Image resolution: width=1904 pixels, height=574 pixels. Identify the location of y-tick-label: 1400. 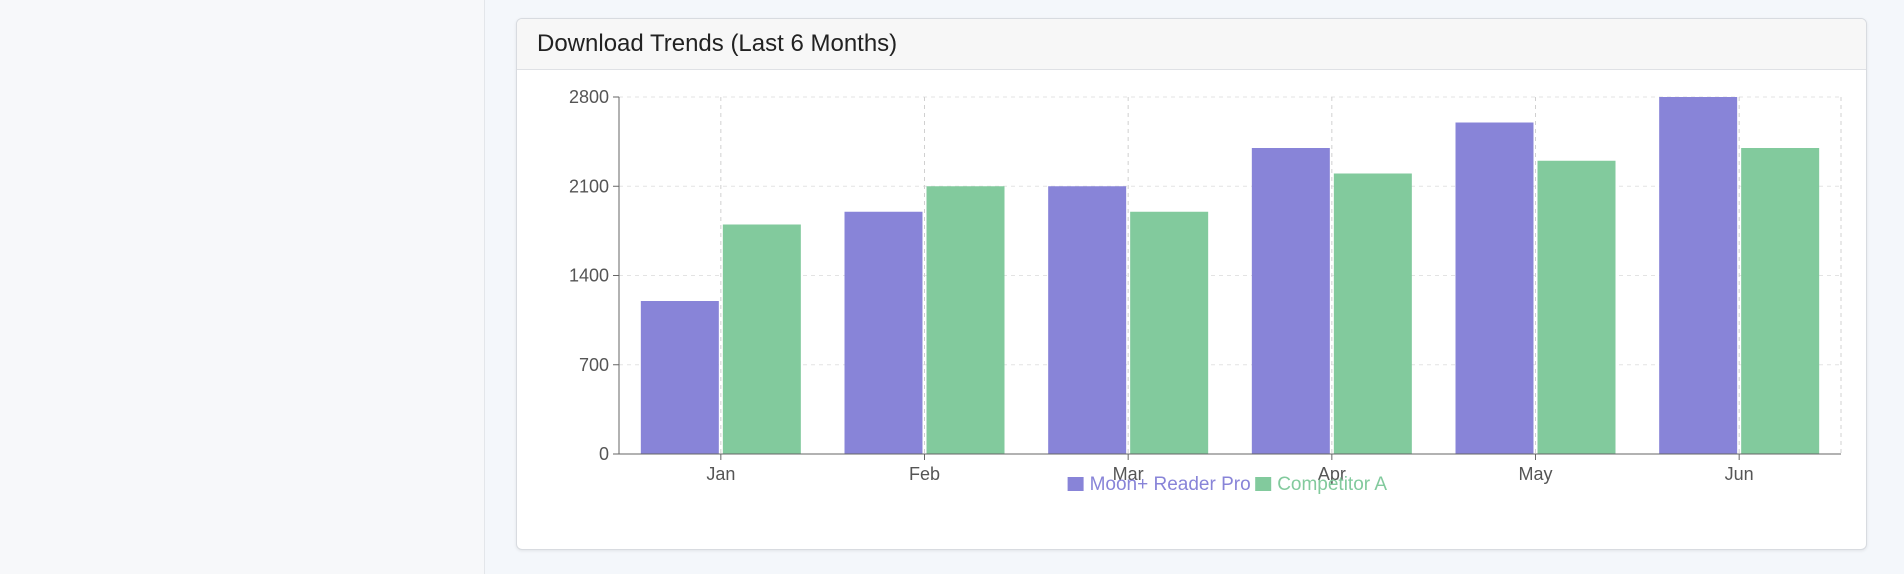
(589, 276).